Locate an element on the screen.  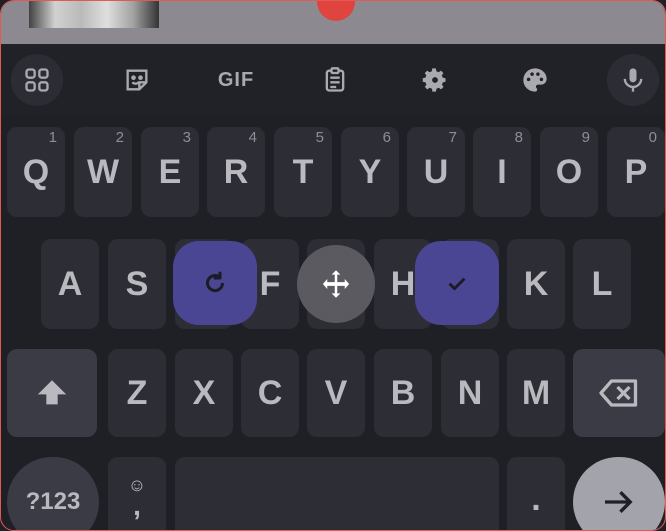
check-icon is located at coordinates (457, 284).